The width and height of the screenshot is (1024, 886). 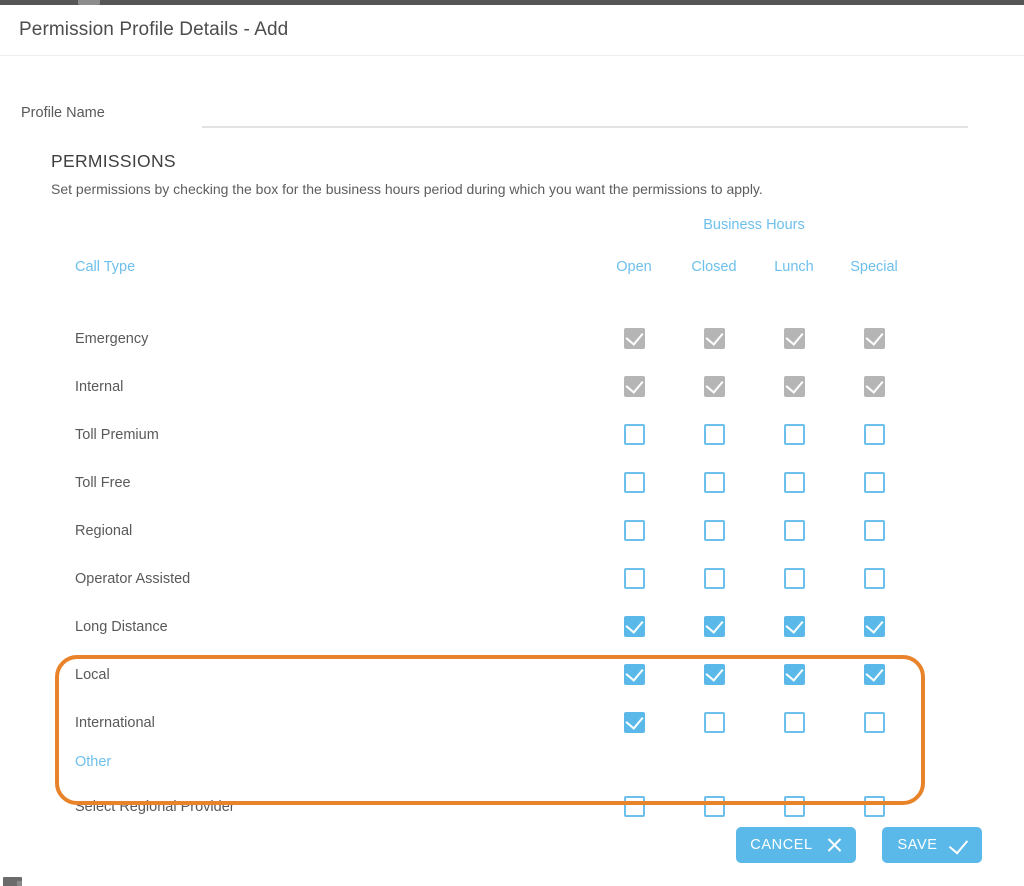 What do you see at coordinates (512, 30) in the screenshot?
I see `dialog-header: Permission Profile Details - Add` at bounding box center [512, 30].